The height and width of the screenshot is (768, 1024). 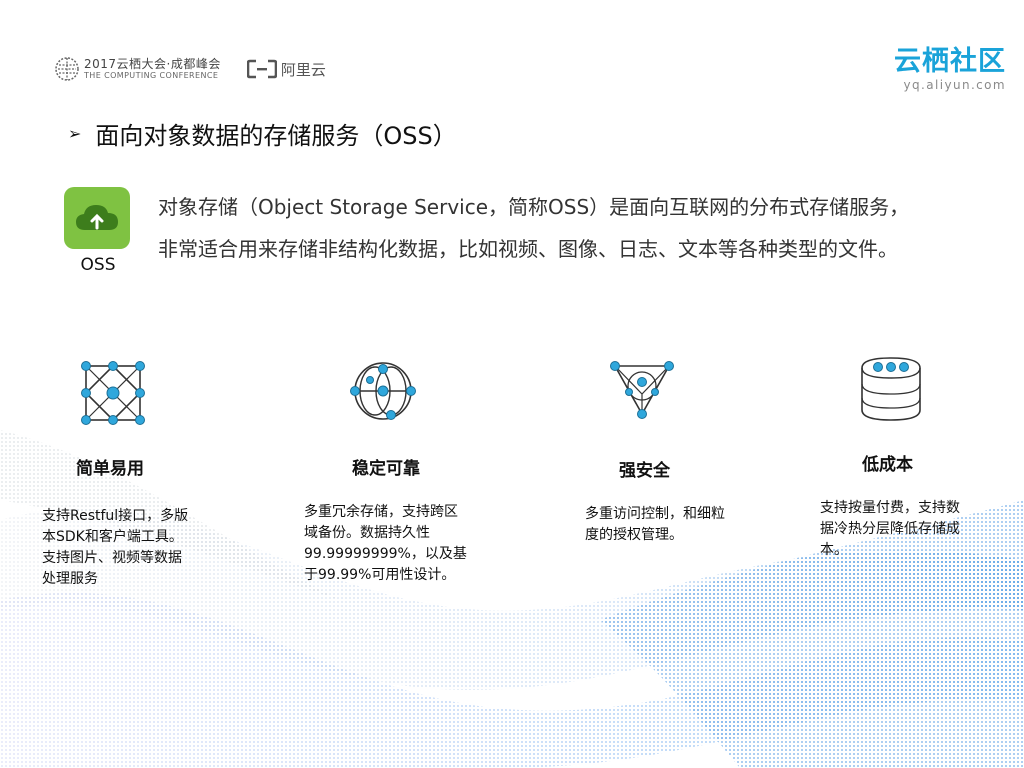 I want to click on feature-title: 强安全, so click(x=644, y=471).